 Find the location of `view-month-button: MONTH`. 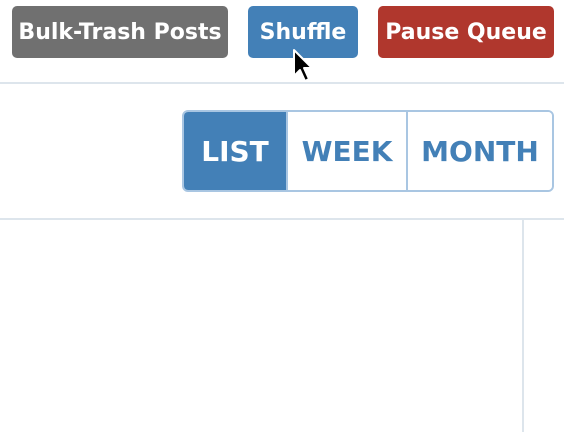

view-month-button: MONTH is located at coordinates (479, 151).